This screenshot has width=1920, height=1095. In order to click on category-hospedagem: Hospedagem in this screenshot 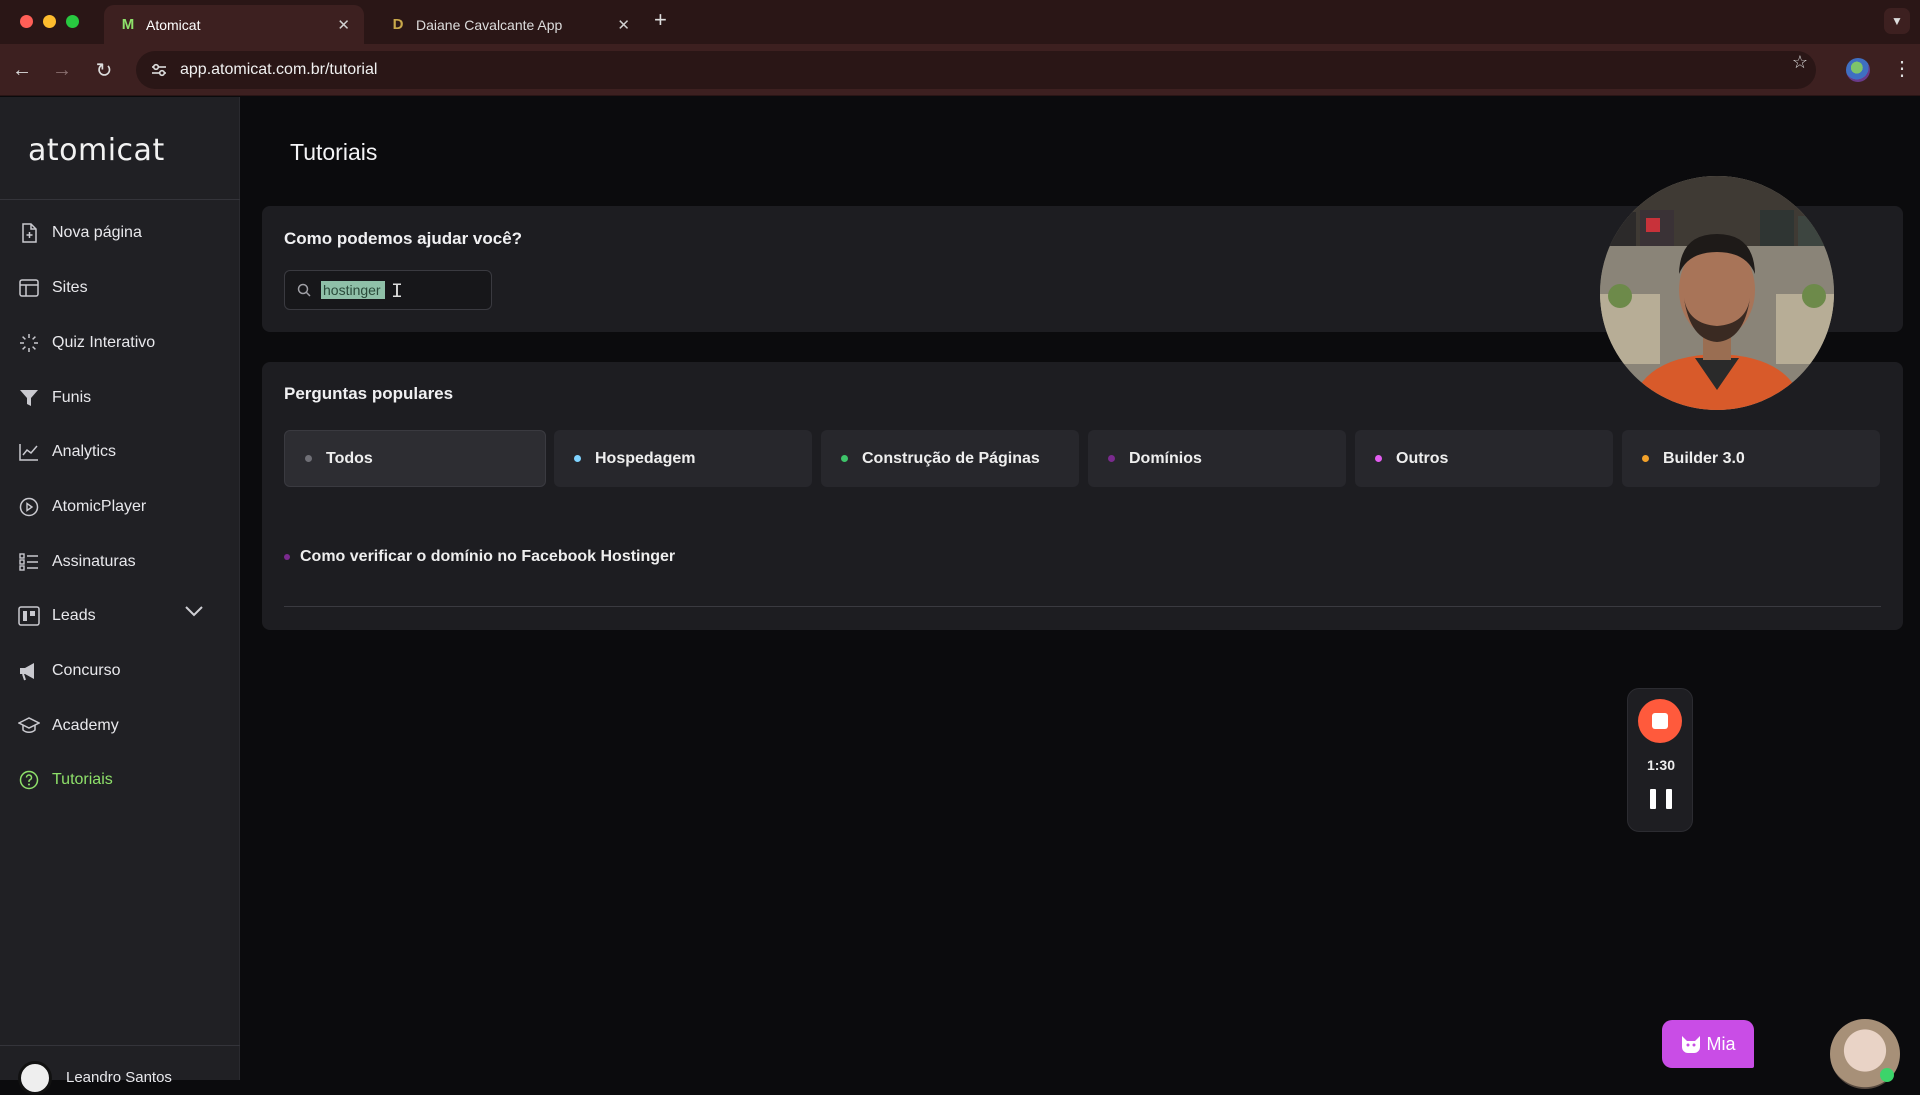, I will do `click(683, 458)`.